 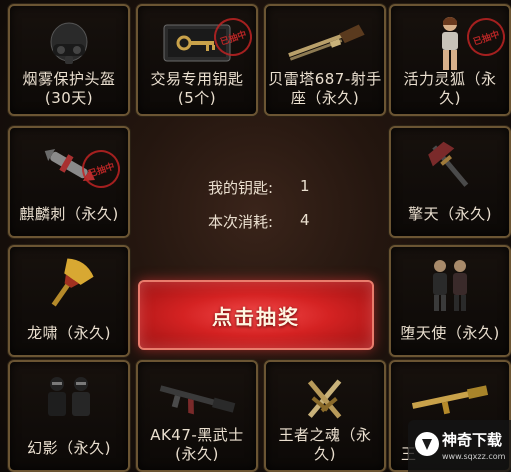 I want to click on prize-name: AK47-黑武士 (永久), so click(x=197, y=444).